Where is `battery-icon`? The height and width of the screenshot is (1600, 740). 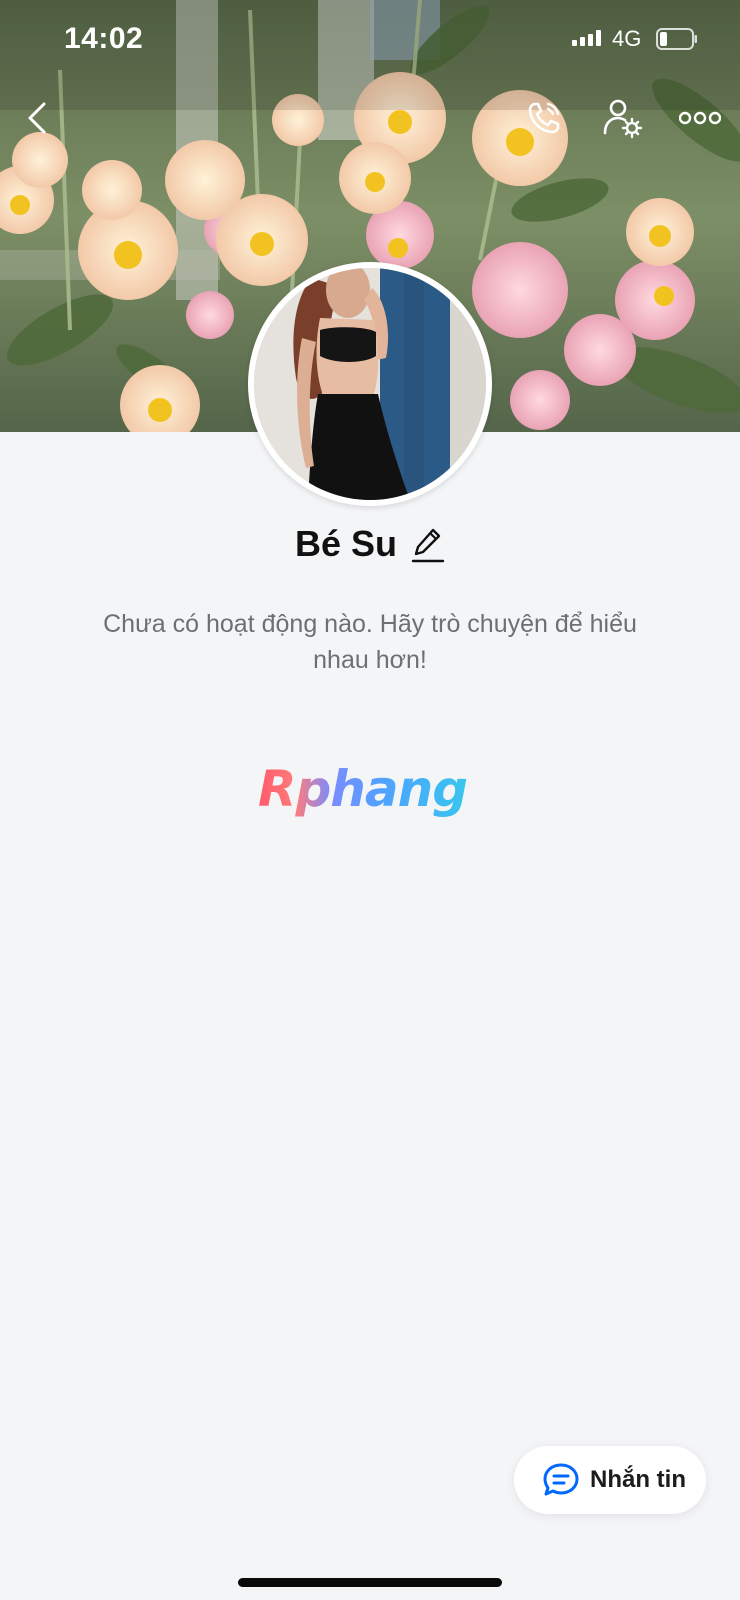
battery-icon is located at coordinates (676, 39).